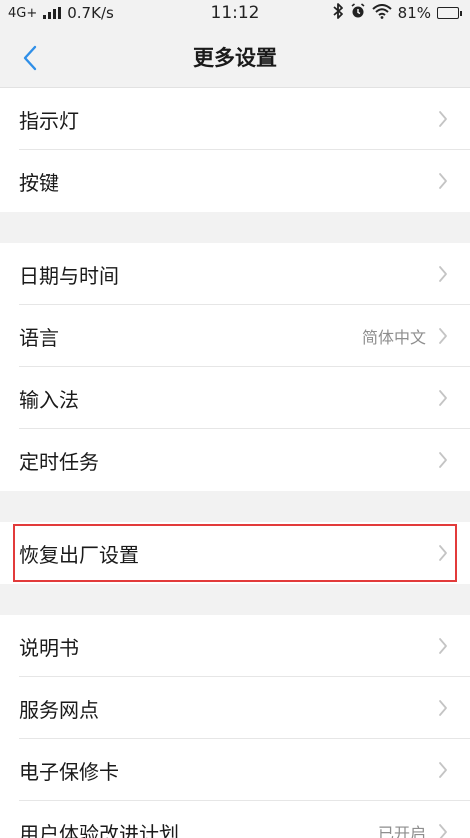 This screenshot has height=838, width=470. I want to click on settings-item-scheduled-tasks: 定时任务, so click(235, 460).